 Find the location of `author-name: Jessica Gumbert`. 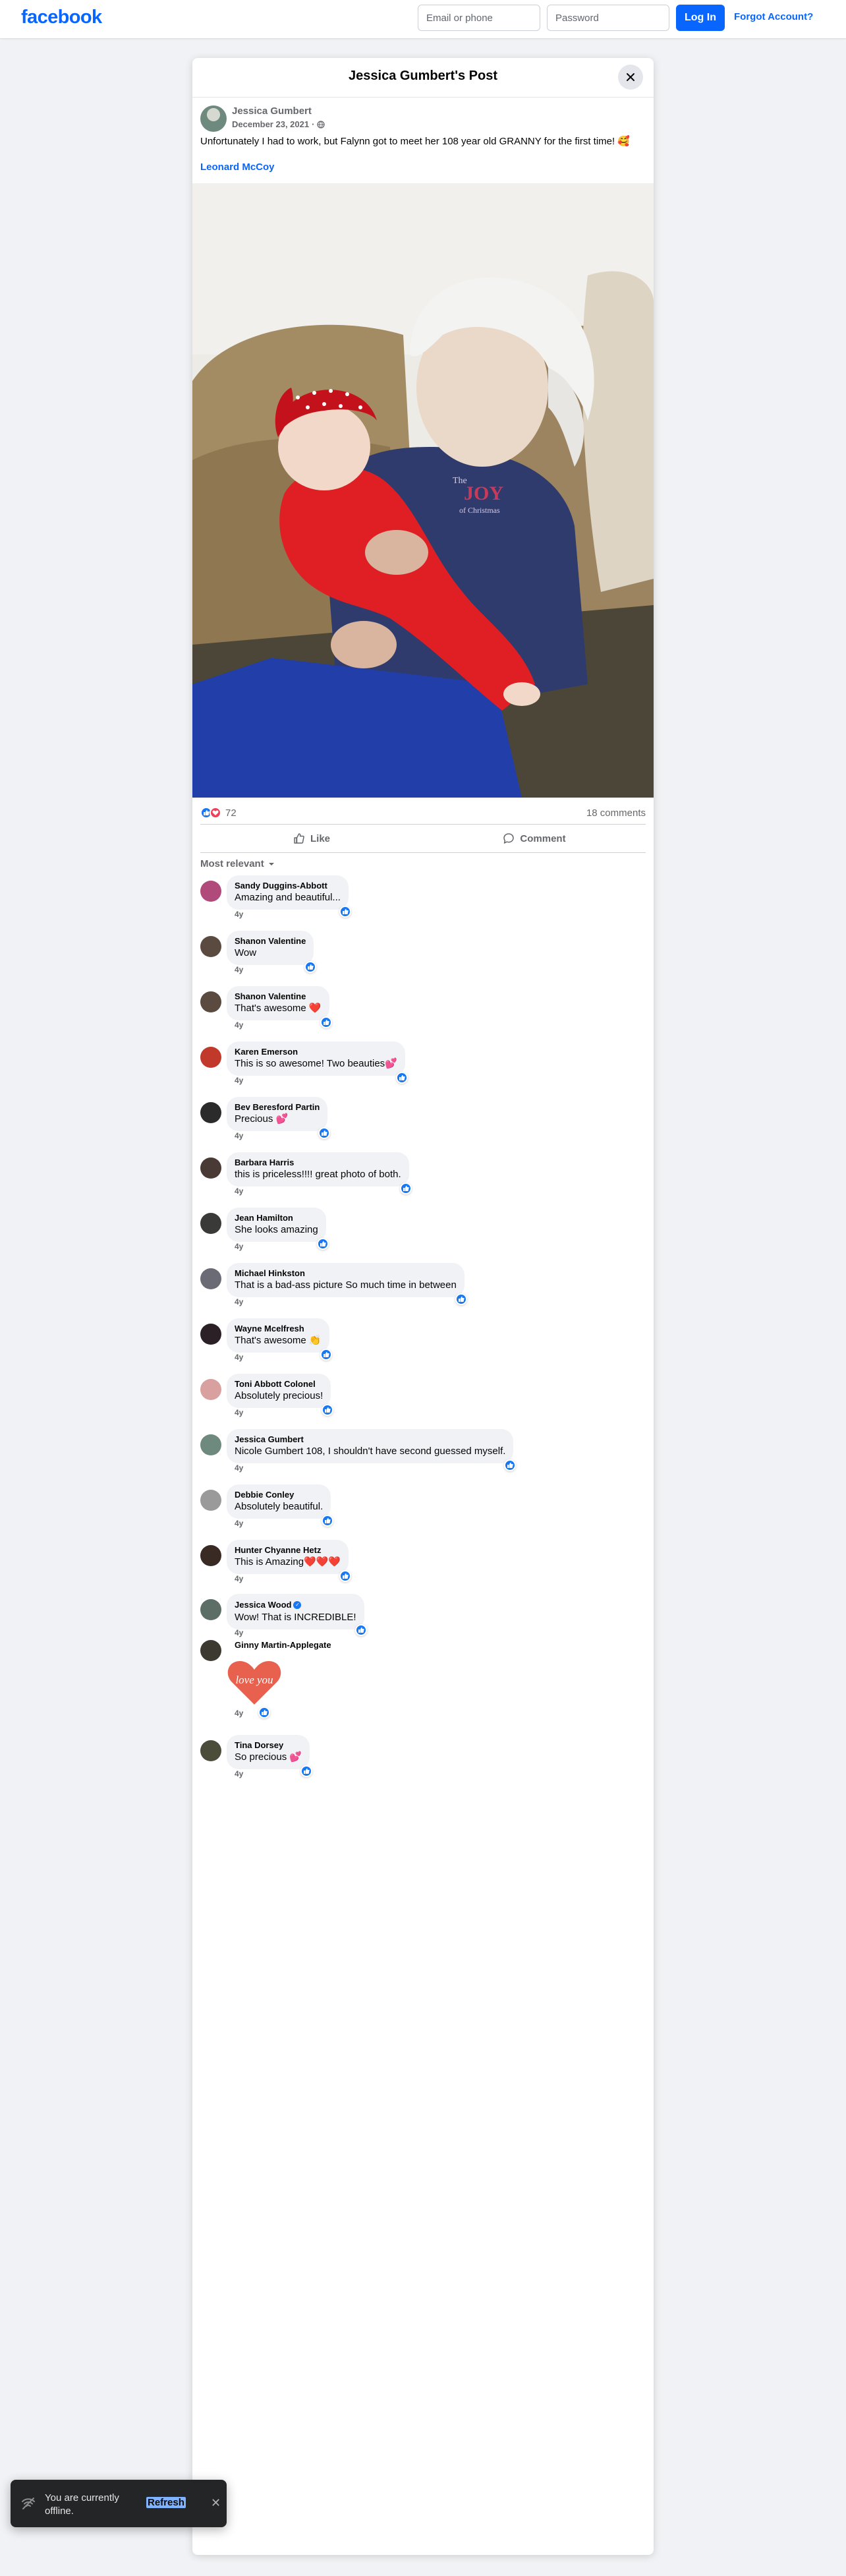

author-name: Jessica Gumbert is located at coordinates (272, 111).